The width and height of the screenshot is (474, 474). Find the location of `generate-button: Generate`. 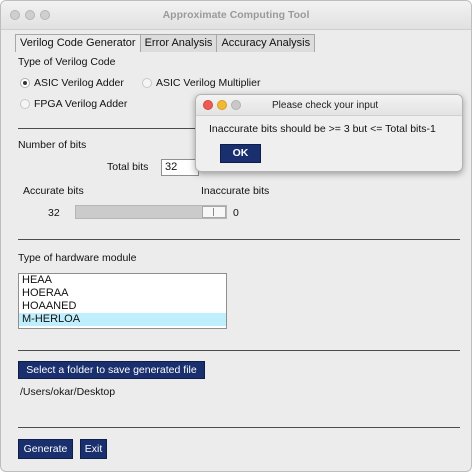

generate-button: Generate is located at coordinates (45, 449).